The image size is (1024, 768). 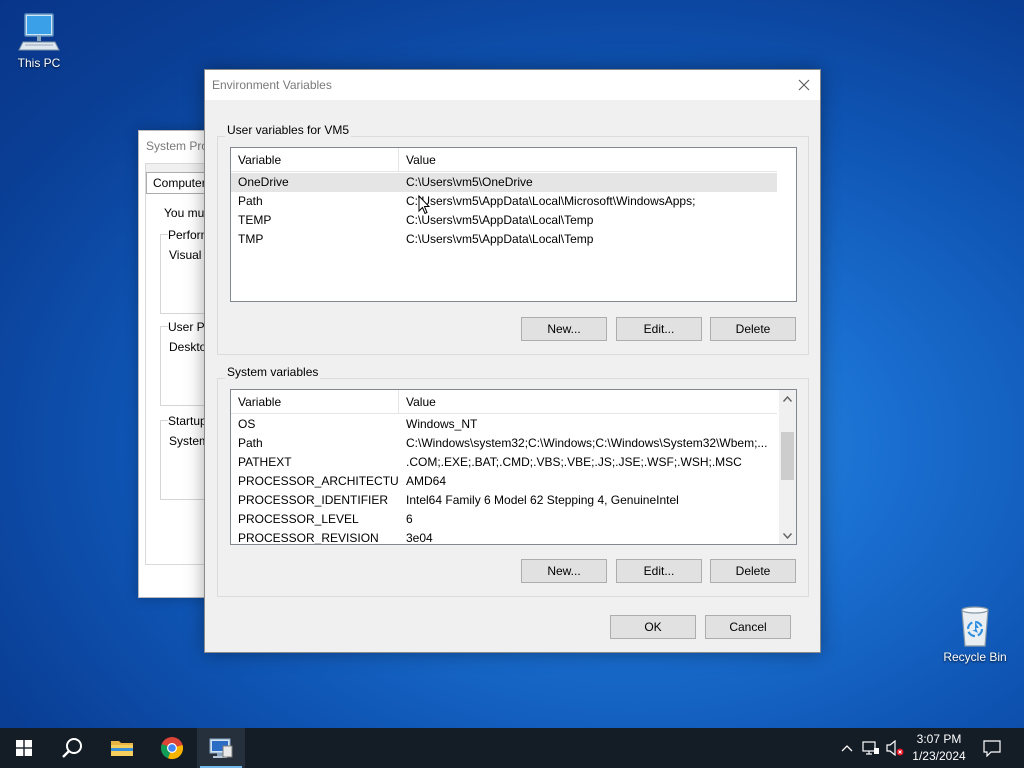 I want to click on dialog-title: Environment Variables, so click(x=272, y=85).